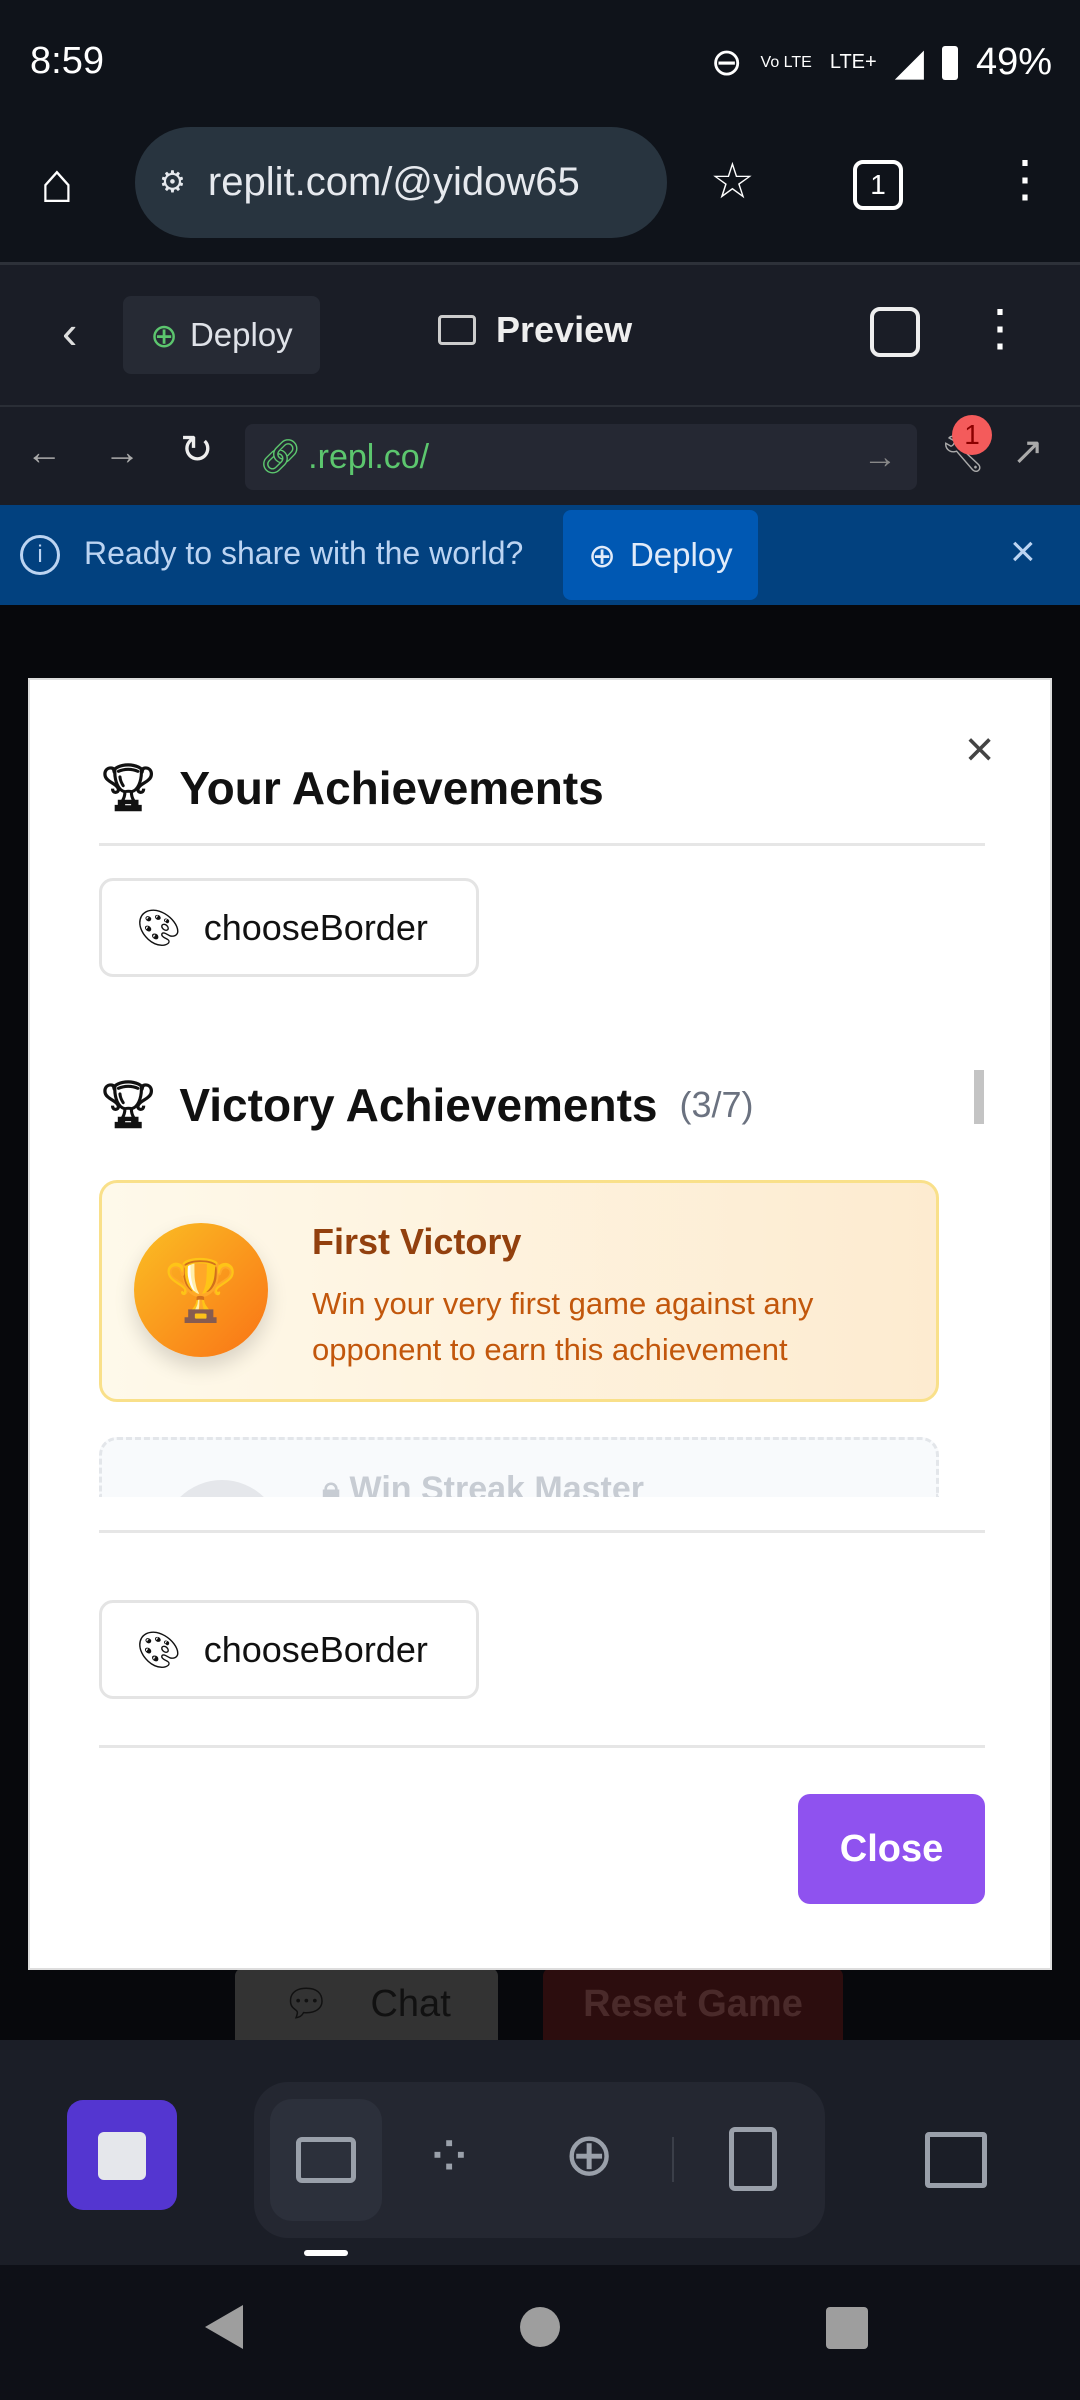 The width and height of the screenshot is (1080, 2400). I want to click on handle, so click(326, 2253).